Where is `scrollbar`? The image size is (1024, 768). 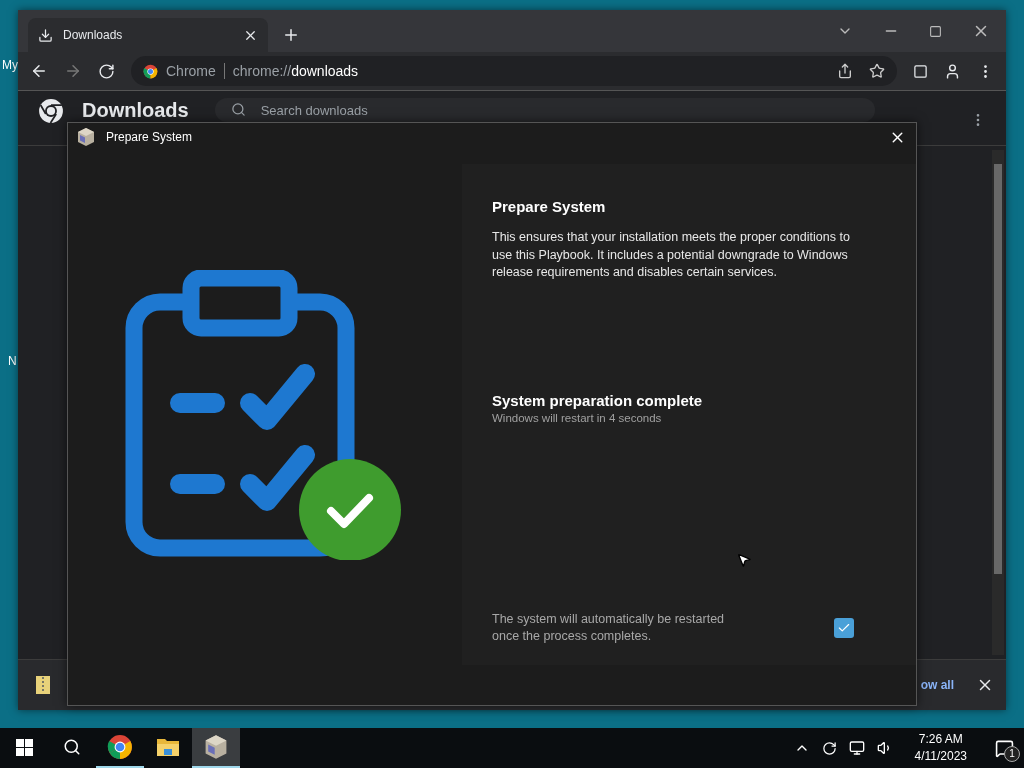
scrollbar is located at coordinates (998, 402).